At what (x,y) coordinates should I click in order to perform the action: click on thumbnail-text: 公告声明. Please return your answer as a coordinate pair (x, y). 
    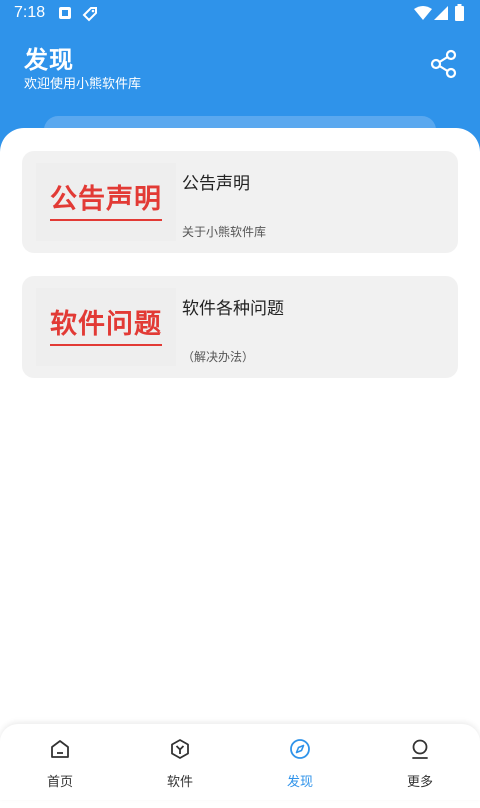
    Looking at the image, I should click on (106, 202).